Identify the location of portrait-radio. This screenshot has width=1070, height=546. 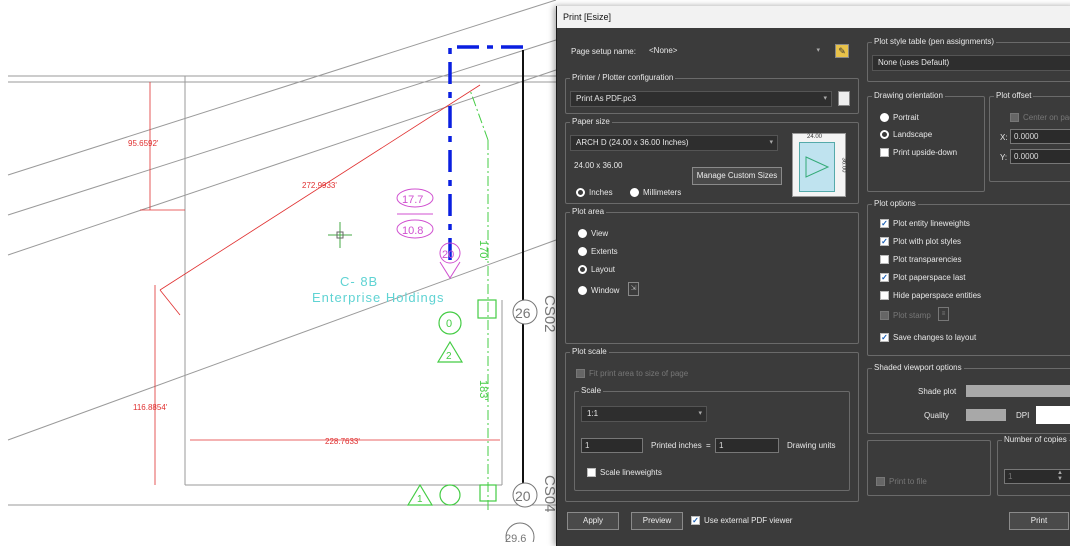
(884, 117).